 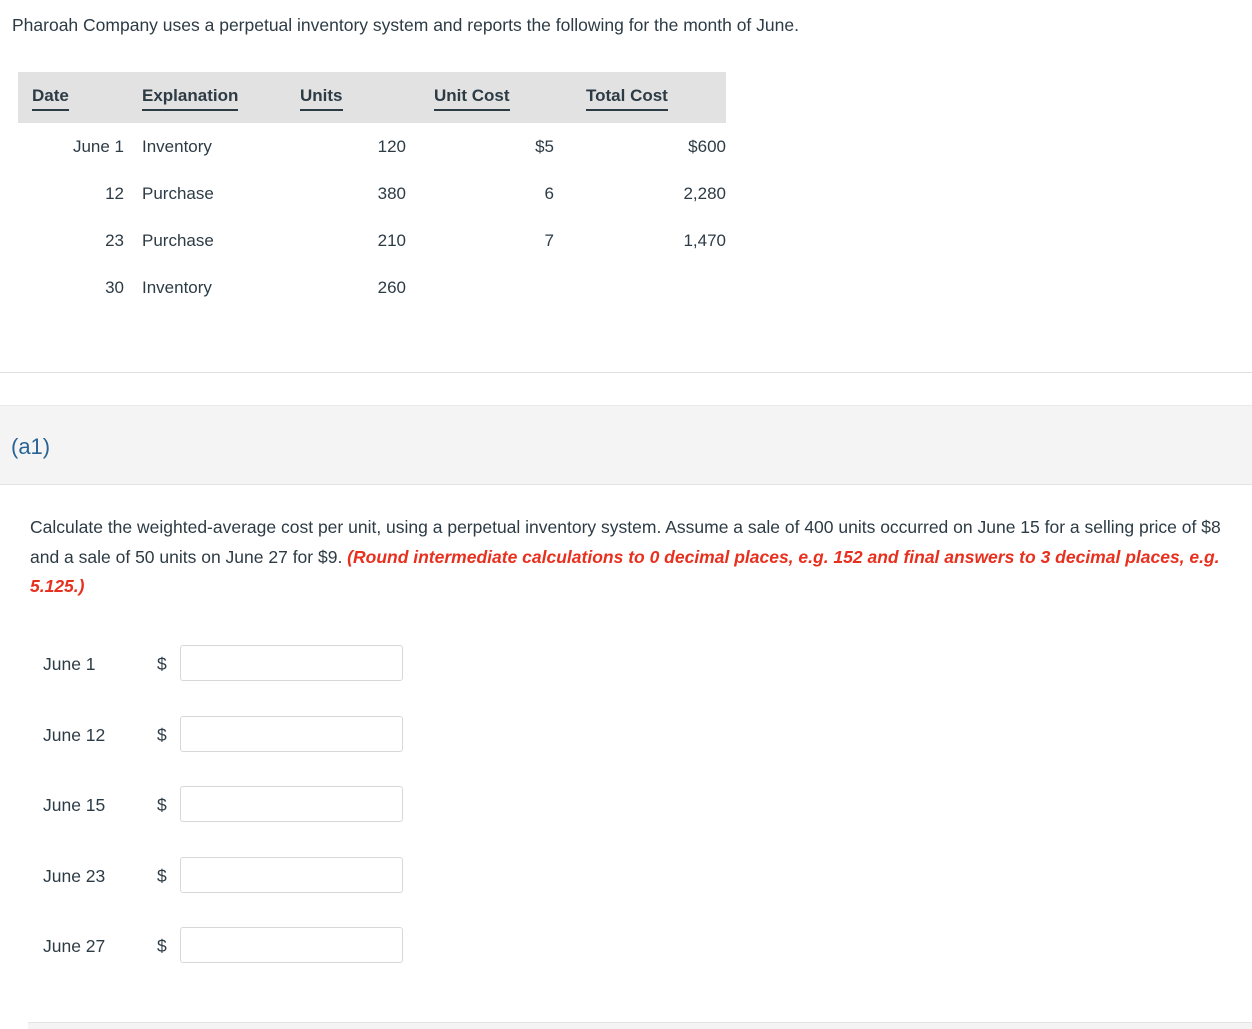 What do you see at coordinates (31, 446) in the screenshot?
I see `part-label-a1: (a1)` at bounding box center [31, 446].